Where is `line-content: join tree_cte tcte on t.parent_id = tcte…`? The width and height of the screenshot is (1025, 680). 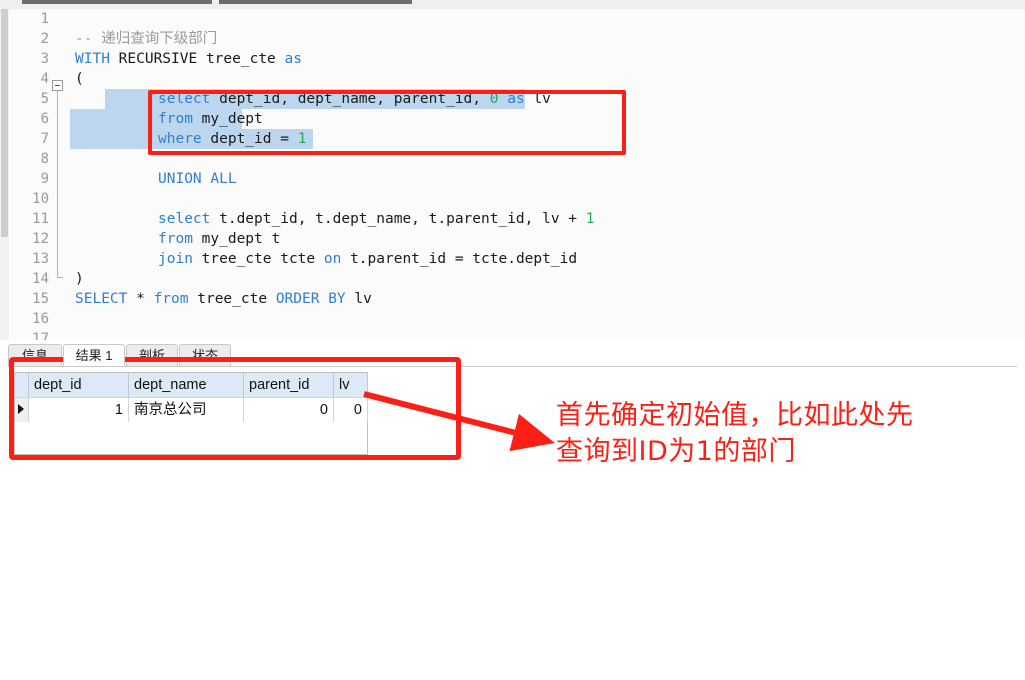
line-content: join tree_cte tcte on t.parent_id = tcte… is located at coordinates (368, 259).